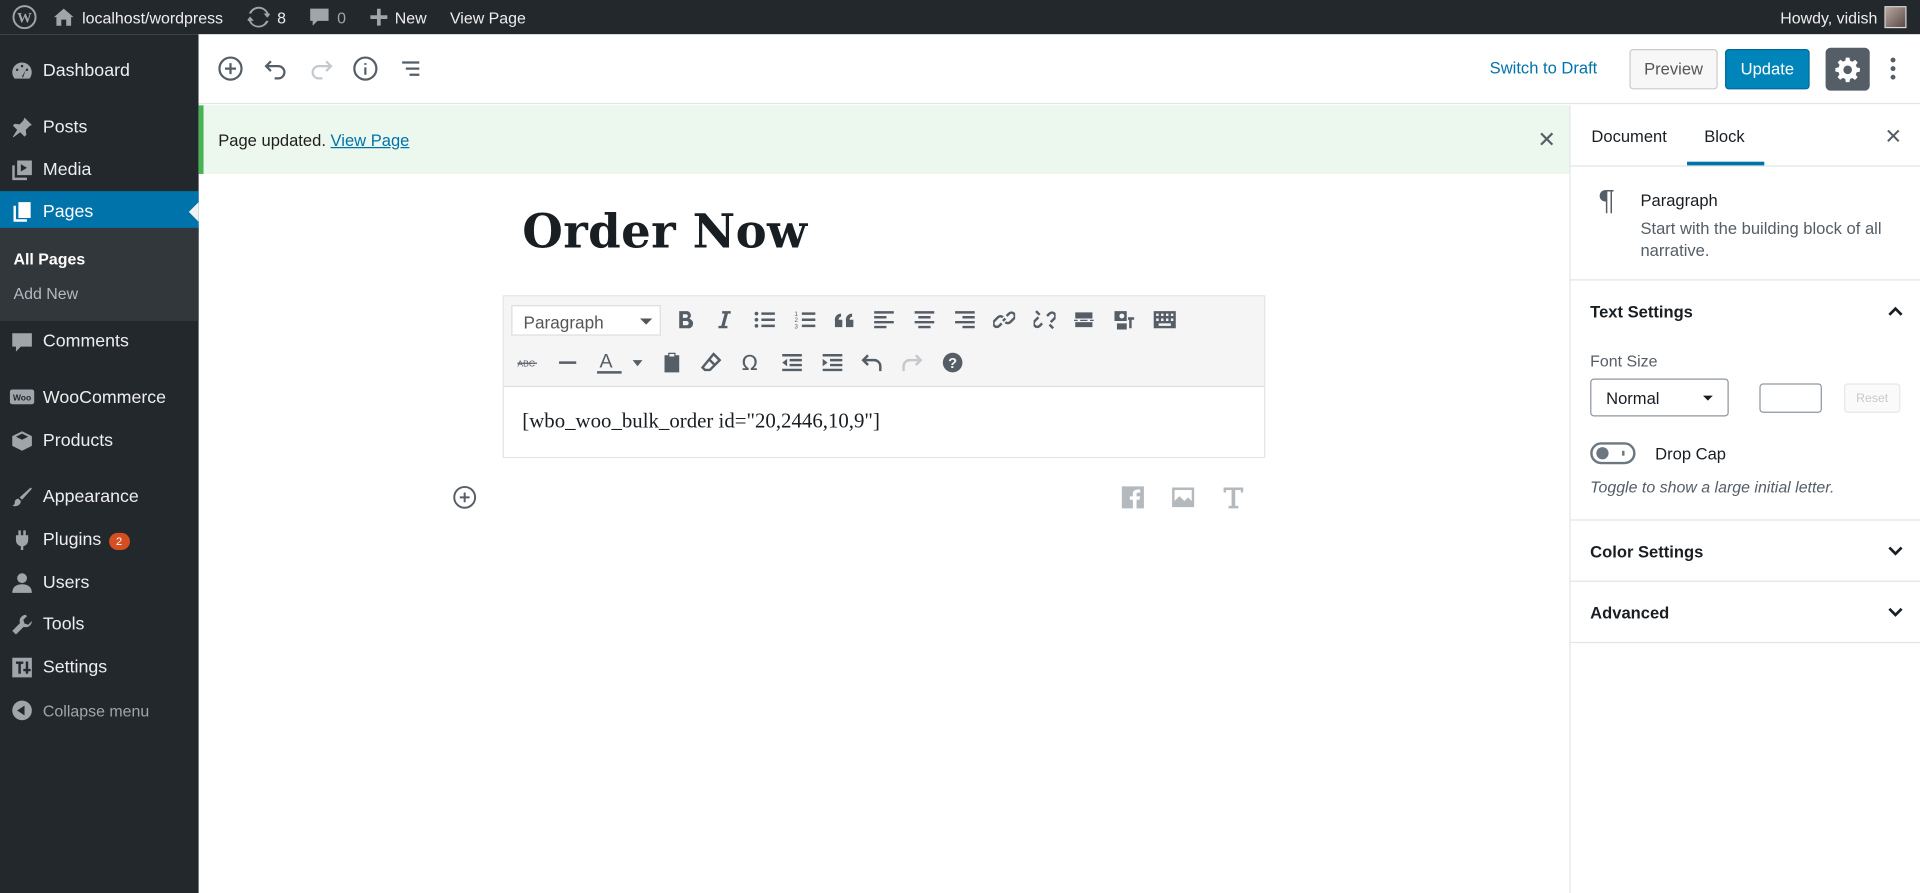  Describe the element at coordinates (1133, 497) in the screenshot. I see `facebook-embed-icon` at that location.